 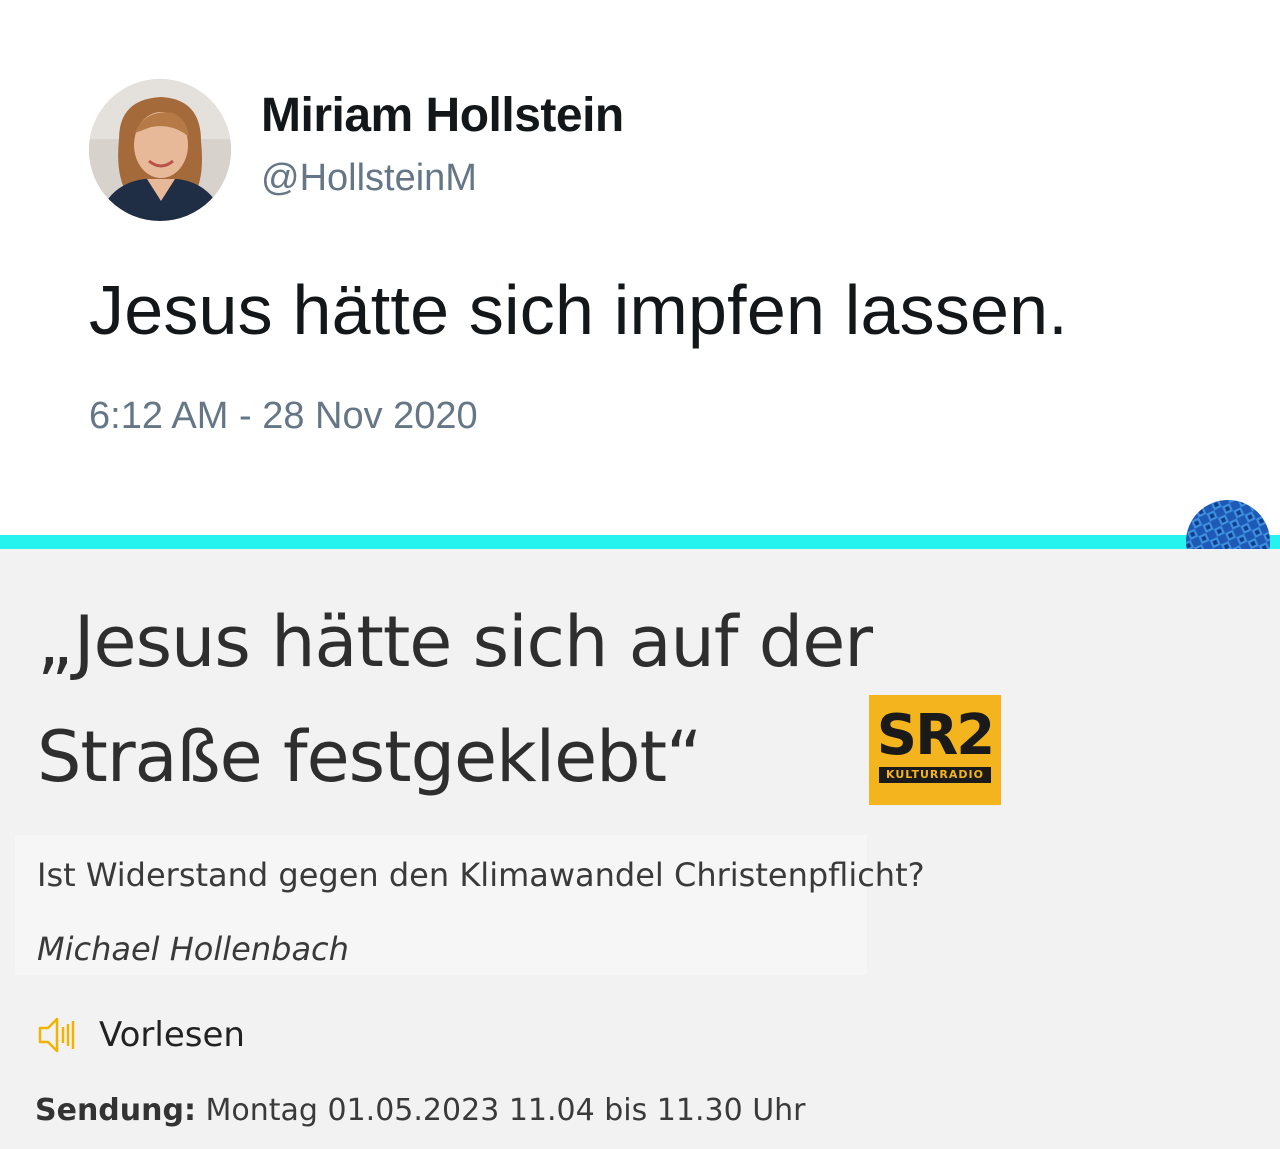 I want to click on avatar-photo, so click(x=160, y=150).